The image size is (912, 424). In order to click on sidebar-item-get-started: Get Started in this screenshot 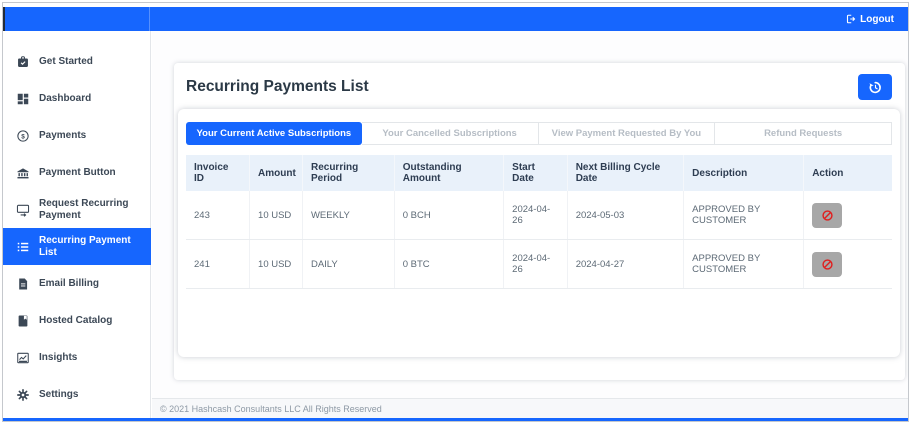, I will do `click(76, 61)`.